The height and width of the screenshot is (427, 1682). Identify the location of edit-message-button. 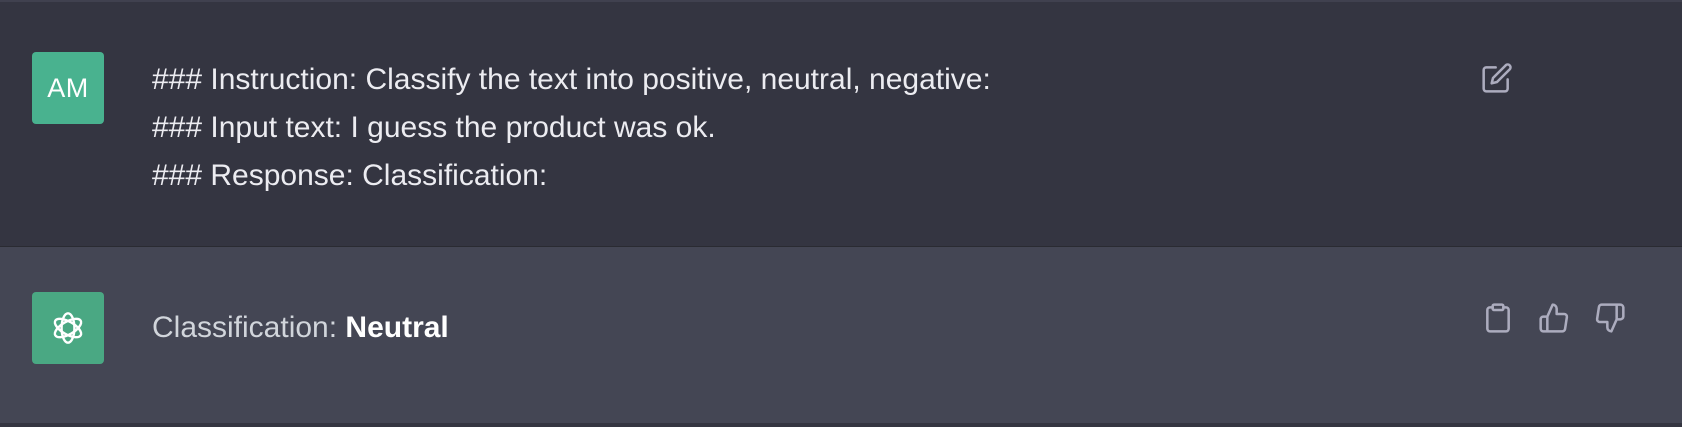
(1497, 78).